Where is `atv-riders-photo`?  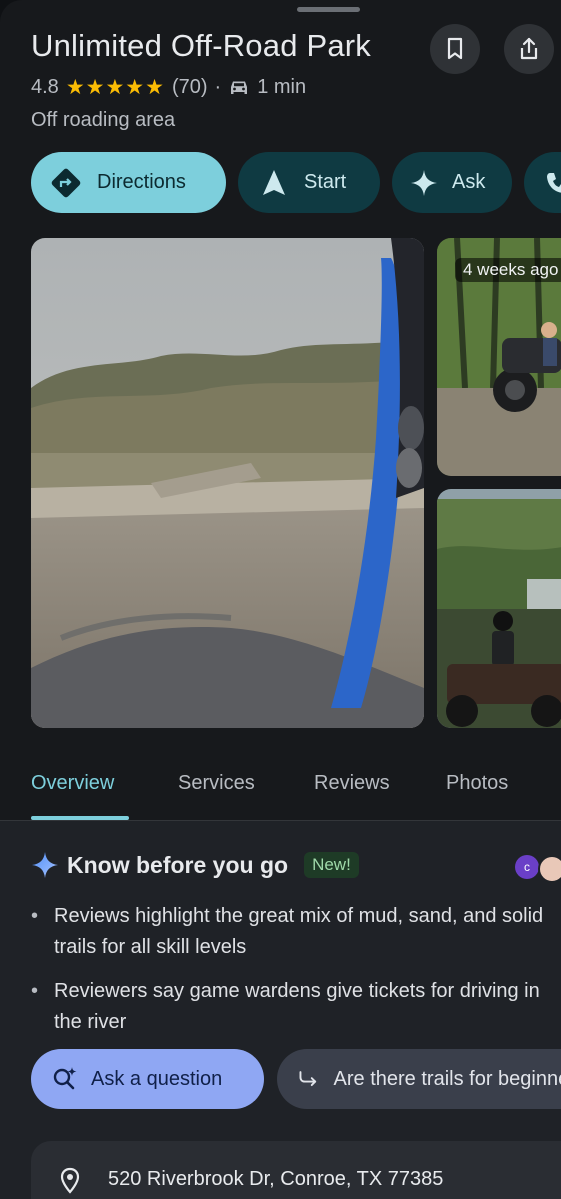
atv-riders-photo is located at coordinates (499, 608).